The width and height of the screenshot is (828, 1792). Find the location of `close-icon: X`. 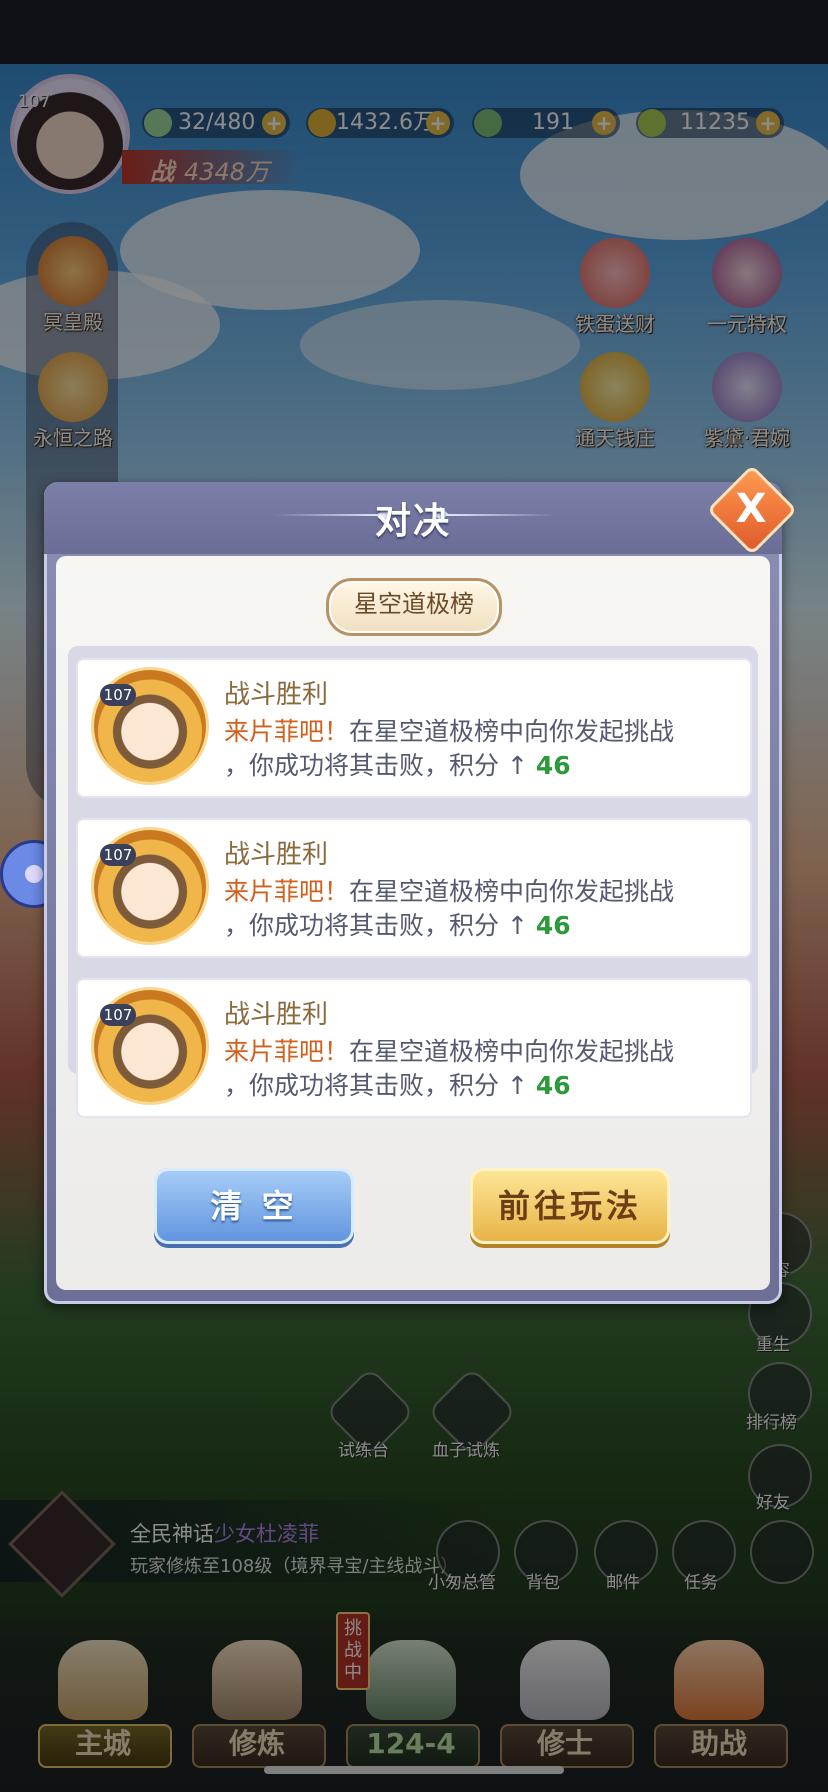

close-icon: X is located at coordinates (751, 509).